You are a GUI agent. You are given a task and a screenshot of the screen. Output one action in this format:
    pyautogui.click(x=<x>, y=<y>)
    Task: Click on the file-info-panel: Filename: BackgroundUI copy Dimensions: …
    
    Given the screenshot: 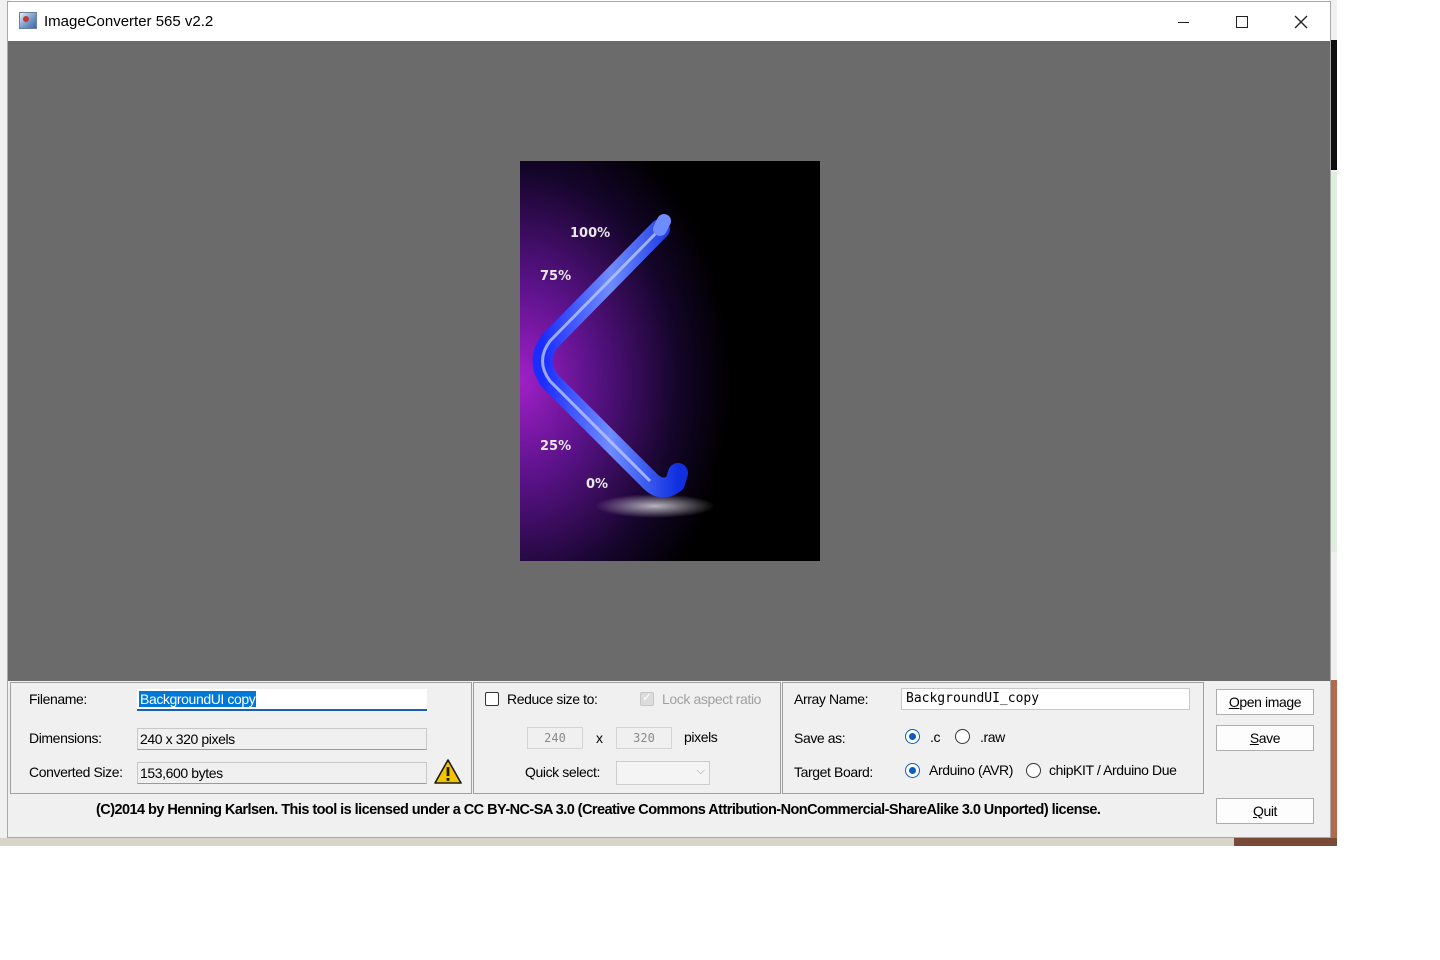 What is the action you would take?
    pyautogui.click(x=241, y=738)
    